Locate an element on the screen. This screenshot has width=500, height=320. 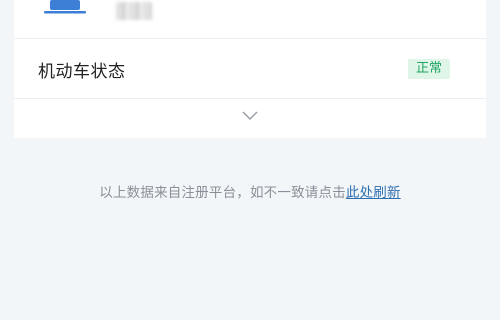
vehicle-header-row is located at coordinates (250, 19).